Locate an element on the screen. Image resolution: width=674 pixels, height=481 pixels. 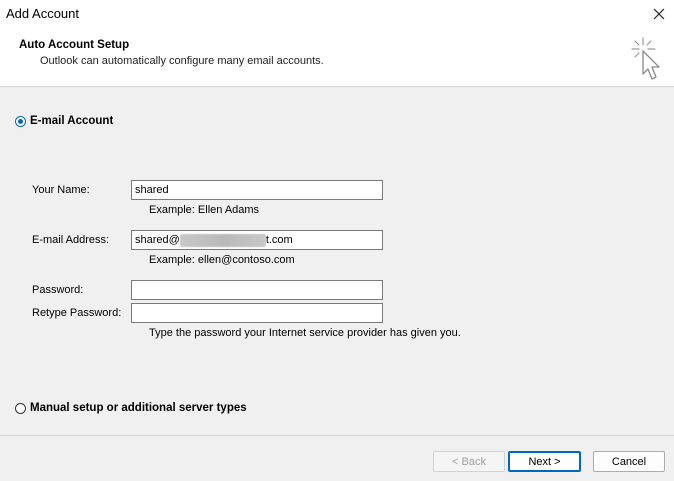
email-address-example: Example: ellen@contoso.com is located at coordinates (222, 260).